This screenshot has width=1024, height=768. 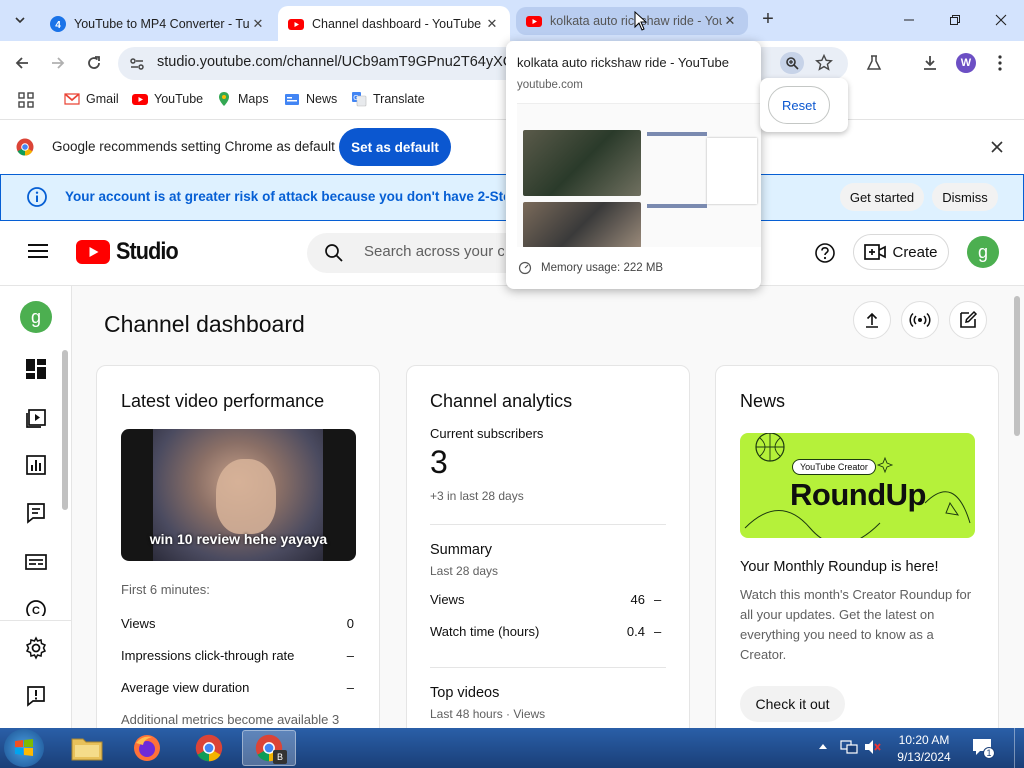 What do you see at coordinates (38, 251) in the screenshot?
I see `hamburger-menu-icon` at bounding box center [38, 251].